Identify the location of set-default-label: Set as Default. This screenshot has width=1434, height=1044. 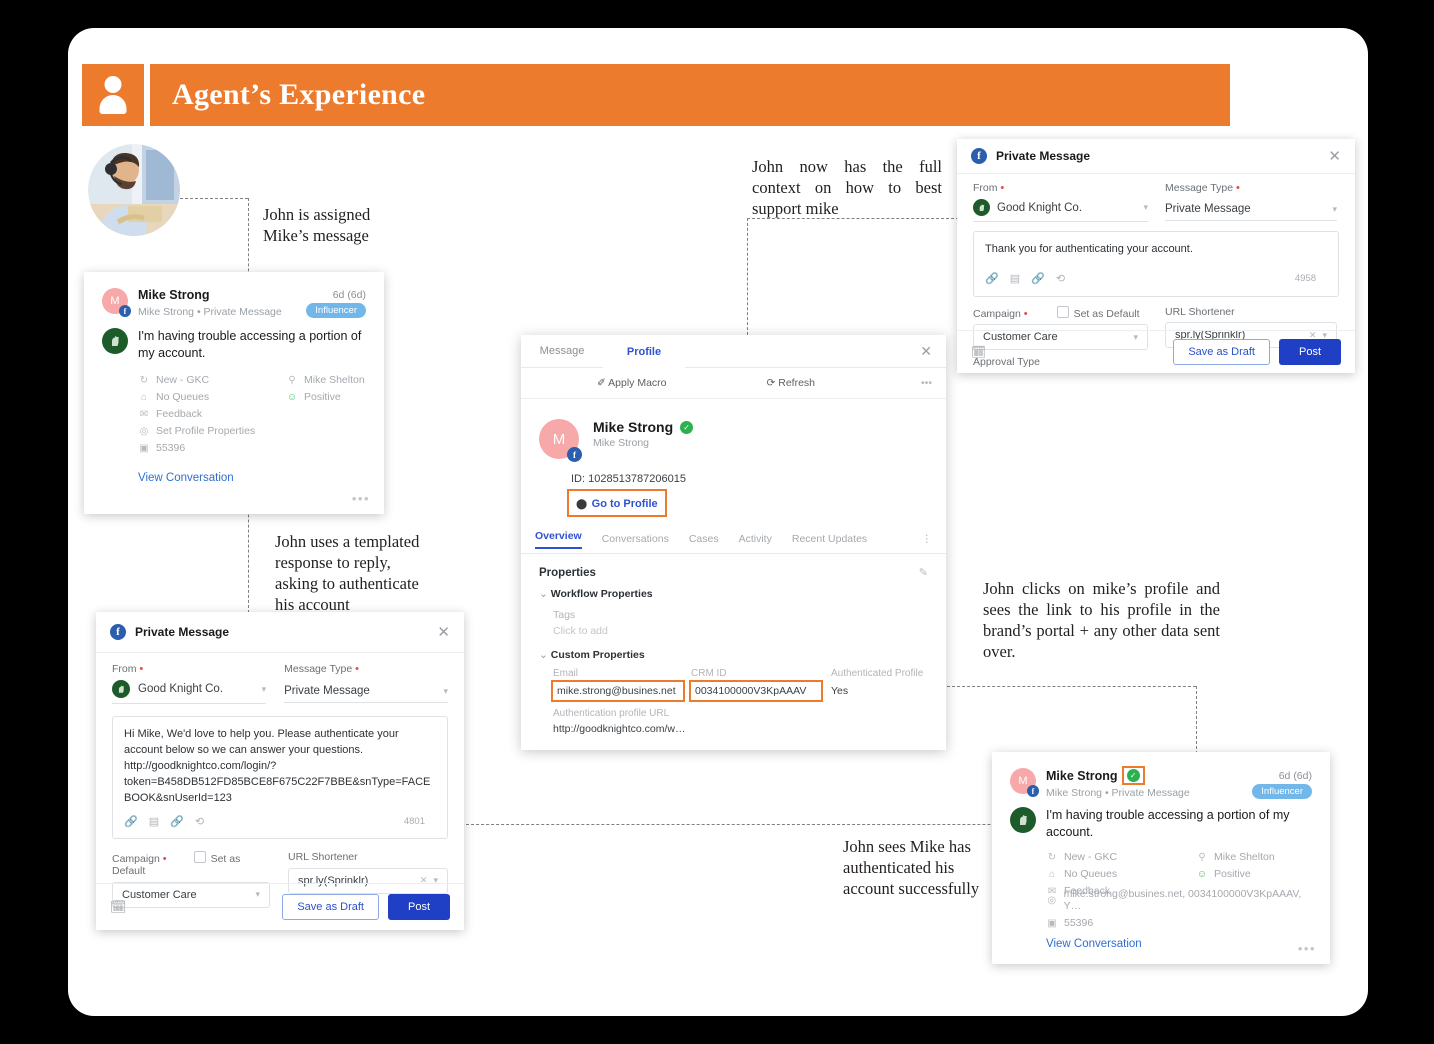
(1106, 314).